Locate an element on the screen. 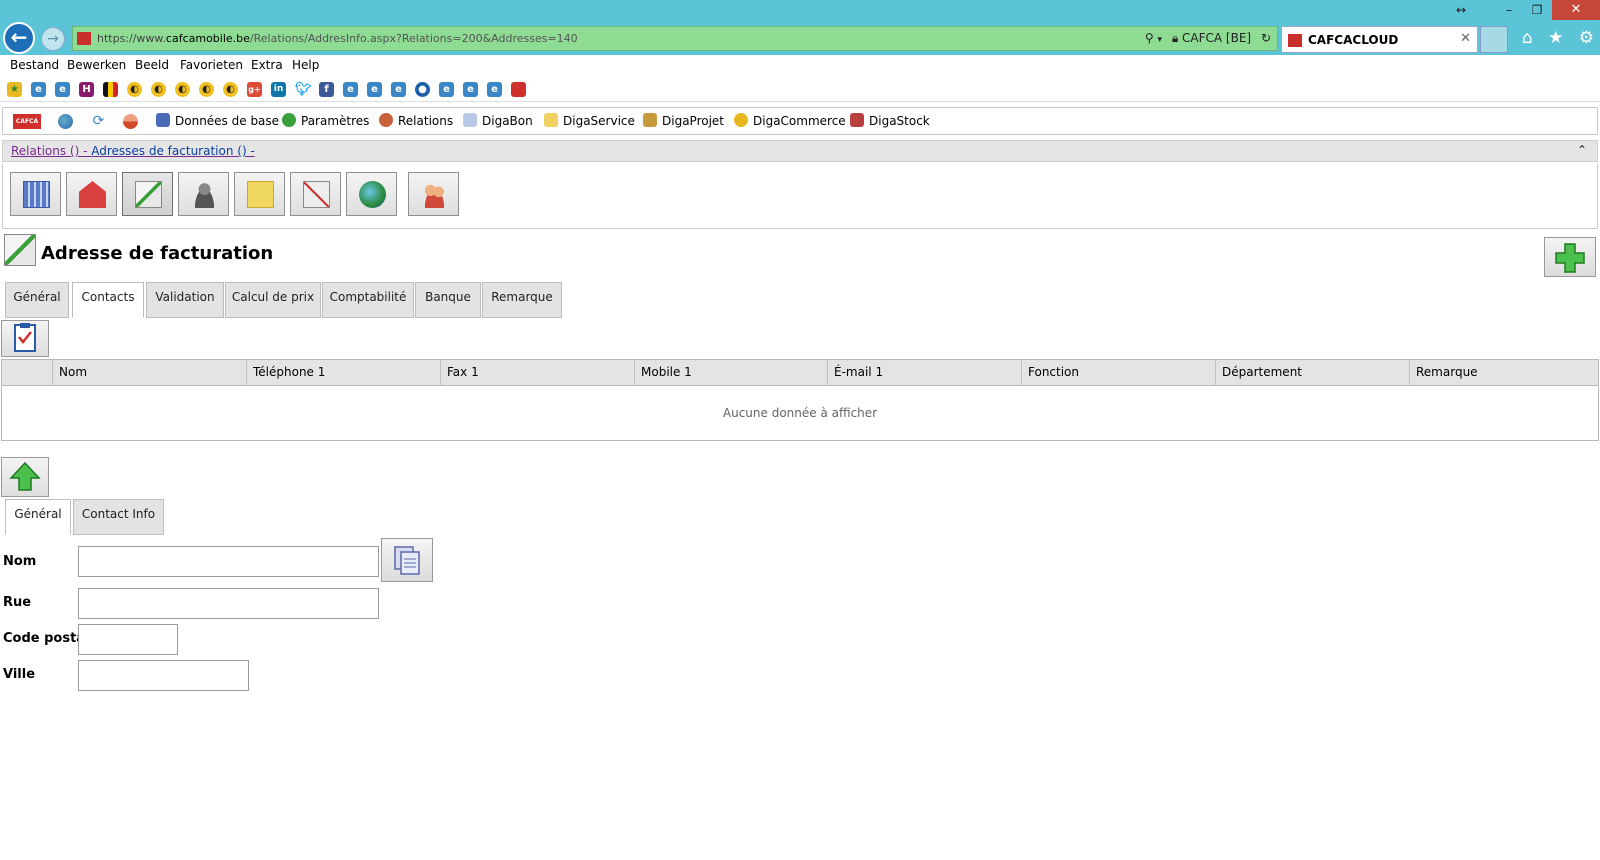 This screenshot has height=860, width=1600. contacts-button is located at coordinates (203, 194).